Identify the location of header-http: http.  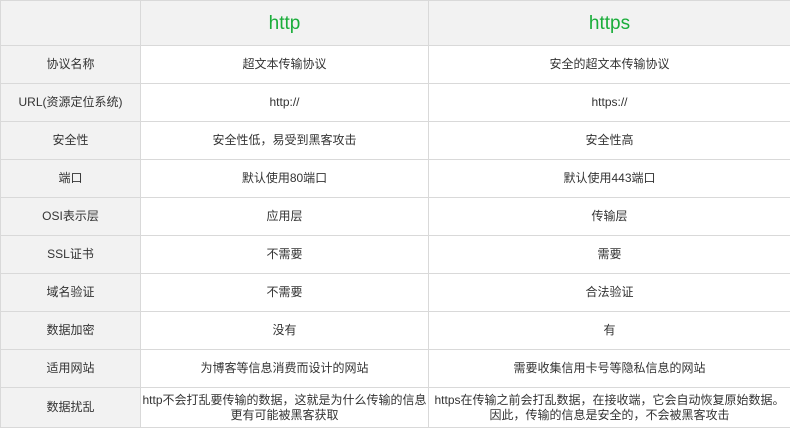
(284, 23).